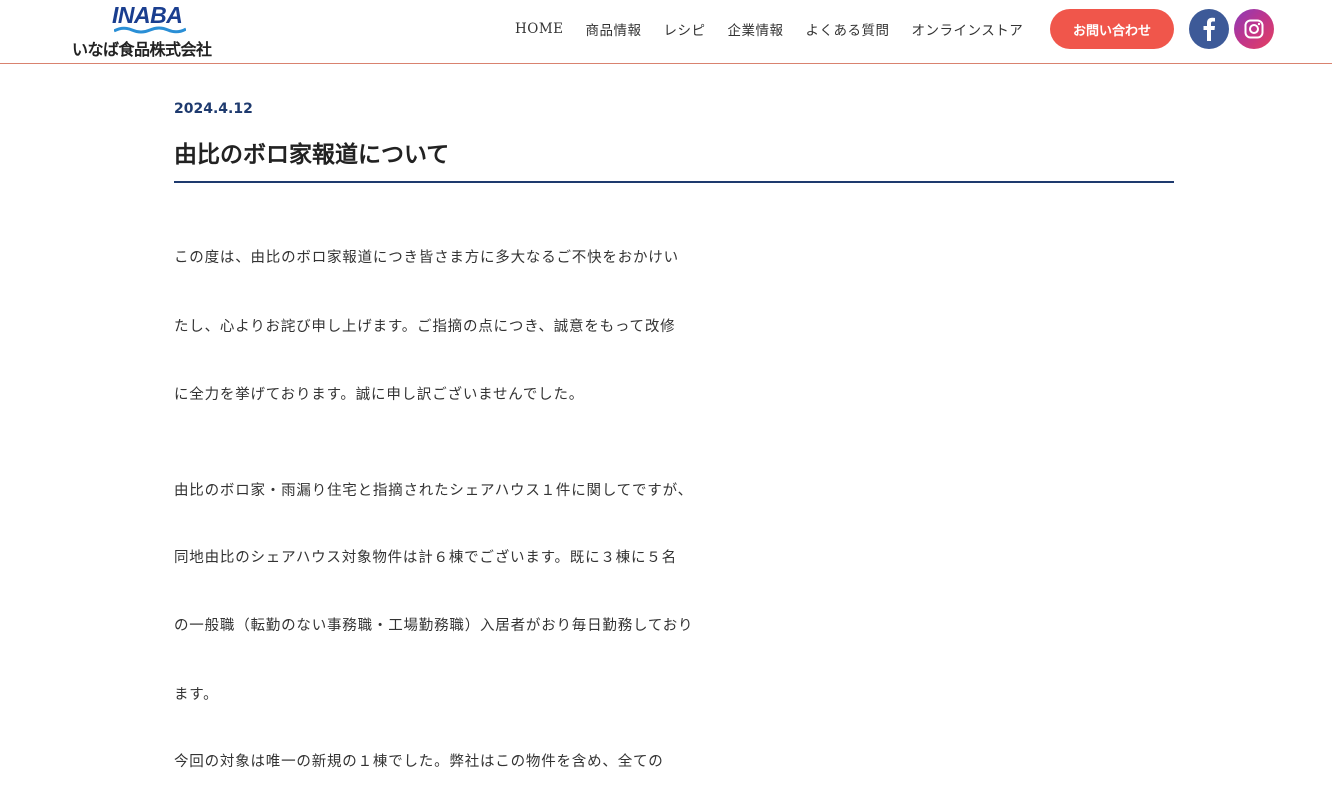 The width and height of the screenshot is (1332, 812). Describe the element at coordinates (196, 695) in the screenshot. I see `paragraph-line: ます。` at that location.